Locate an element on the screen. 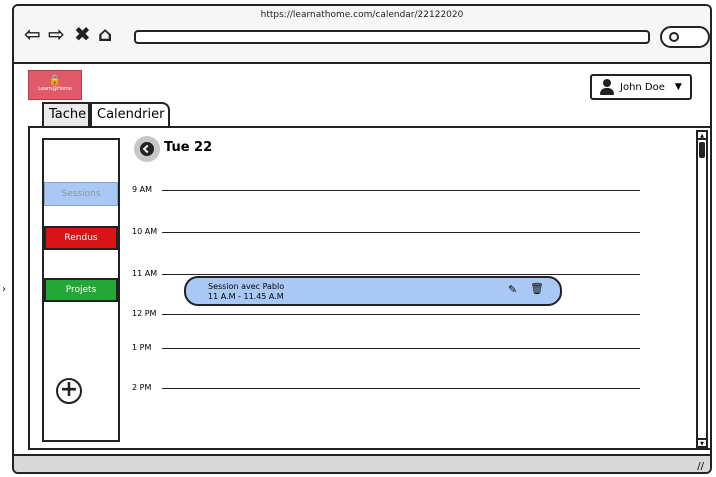 Image resolution: width=716 pixels, height=477 pixels. hour-label: 2 PM is located at coordinates (142, 387).